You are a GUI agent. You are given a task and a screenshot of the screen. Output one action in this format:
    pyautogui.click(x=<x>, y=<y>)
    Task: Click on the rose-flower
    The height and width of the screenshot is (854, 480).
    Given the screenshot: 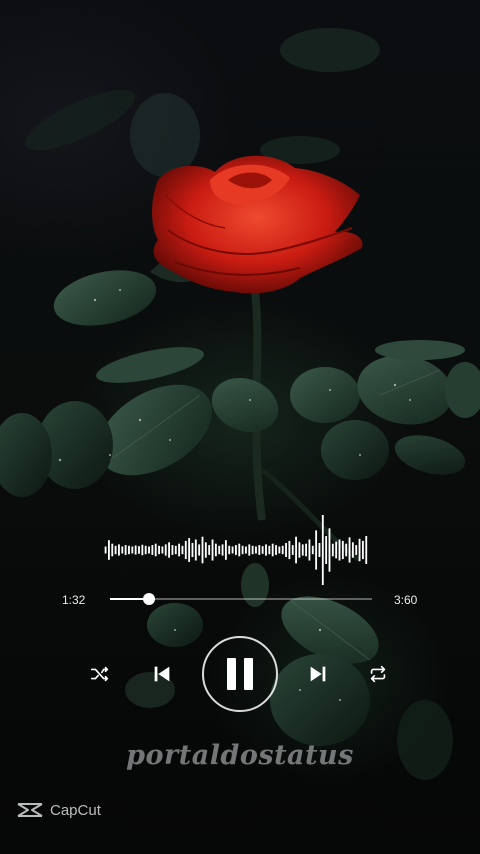 What is the action you would take?
    pyautogui.click(x=257, y=224)
    